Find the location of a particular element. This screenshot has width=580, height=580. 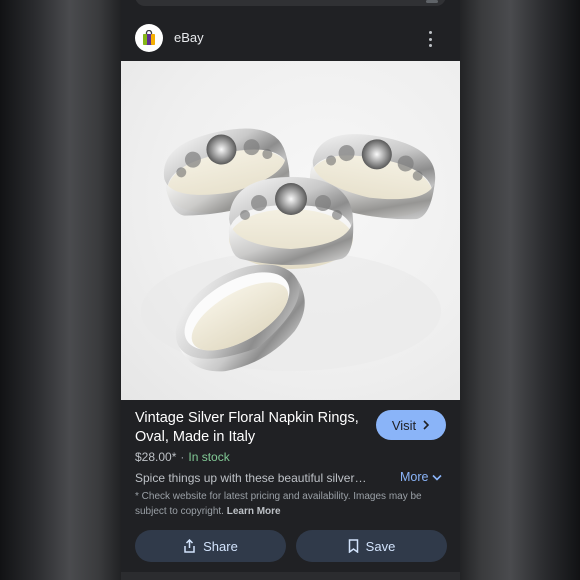

save-label: Save is located at coordinates (380, 546).